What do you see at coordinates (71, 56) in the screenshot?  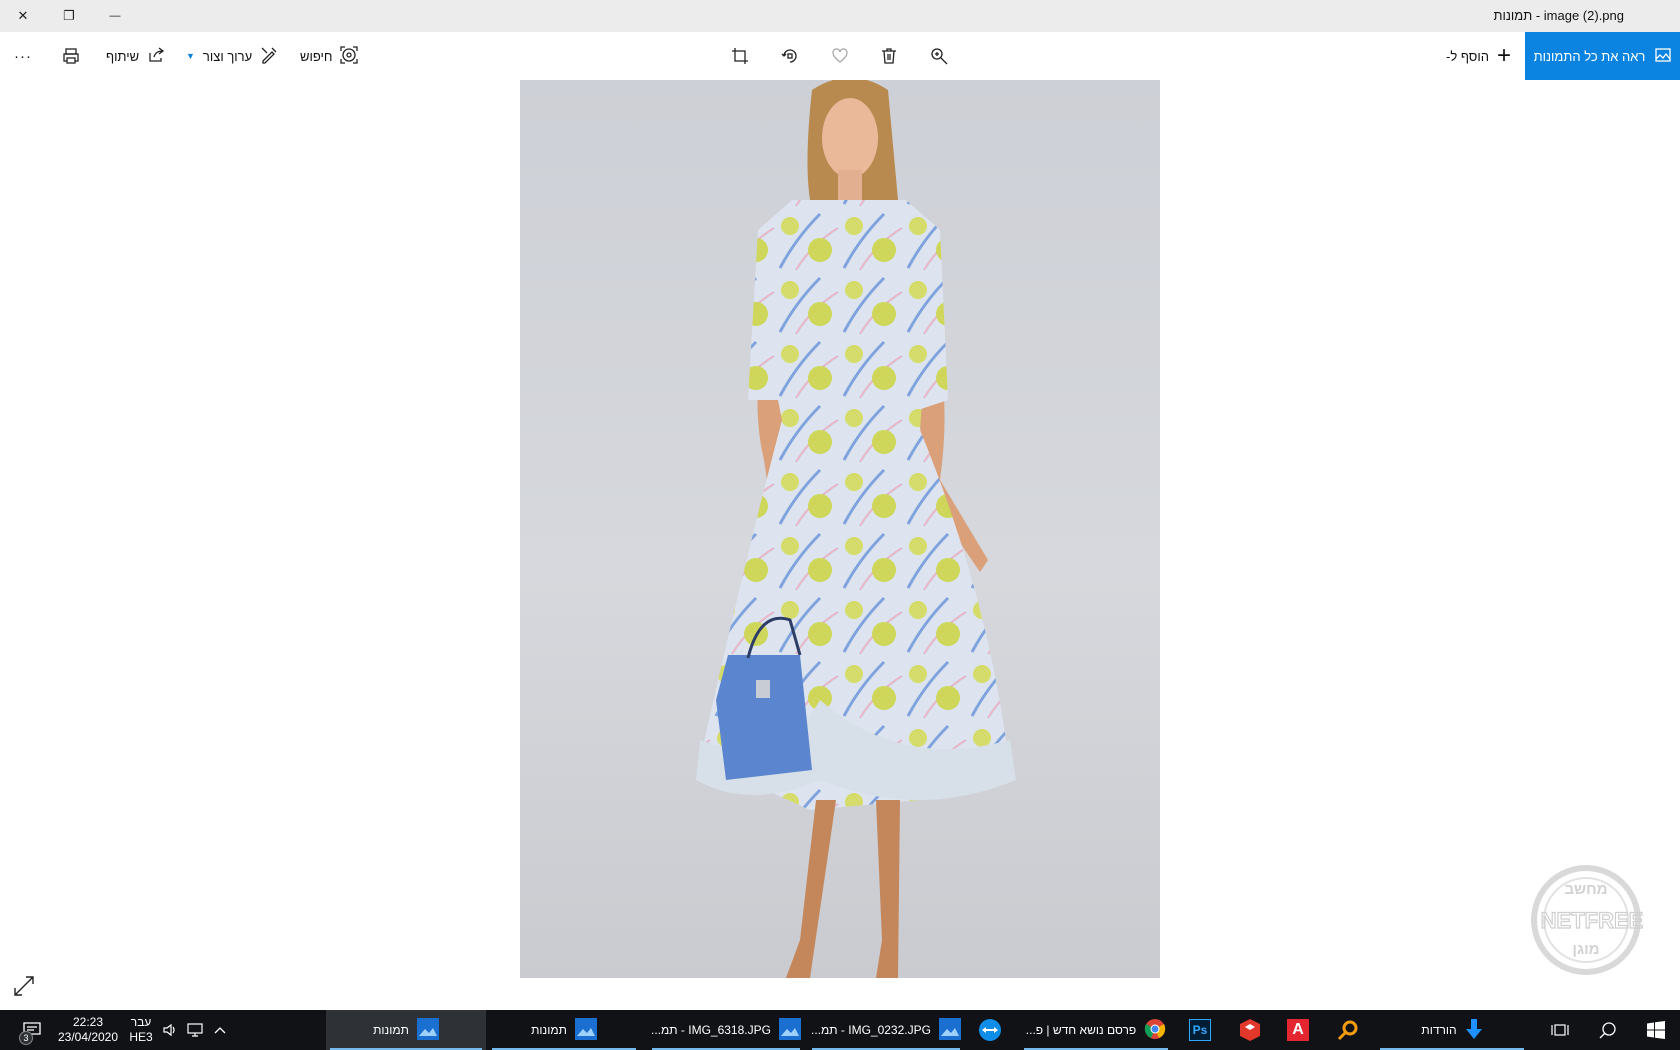 I see `print-icon` at bounding box center [71, 56].